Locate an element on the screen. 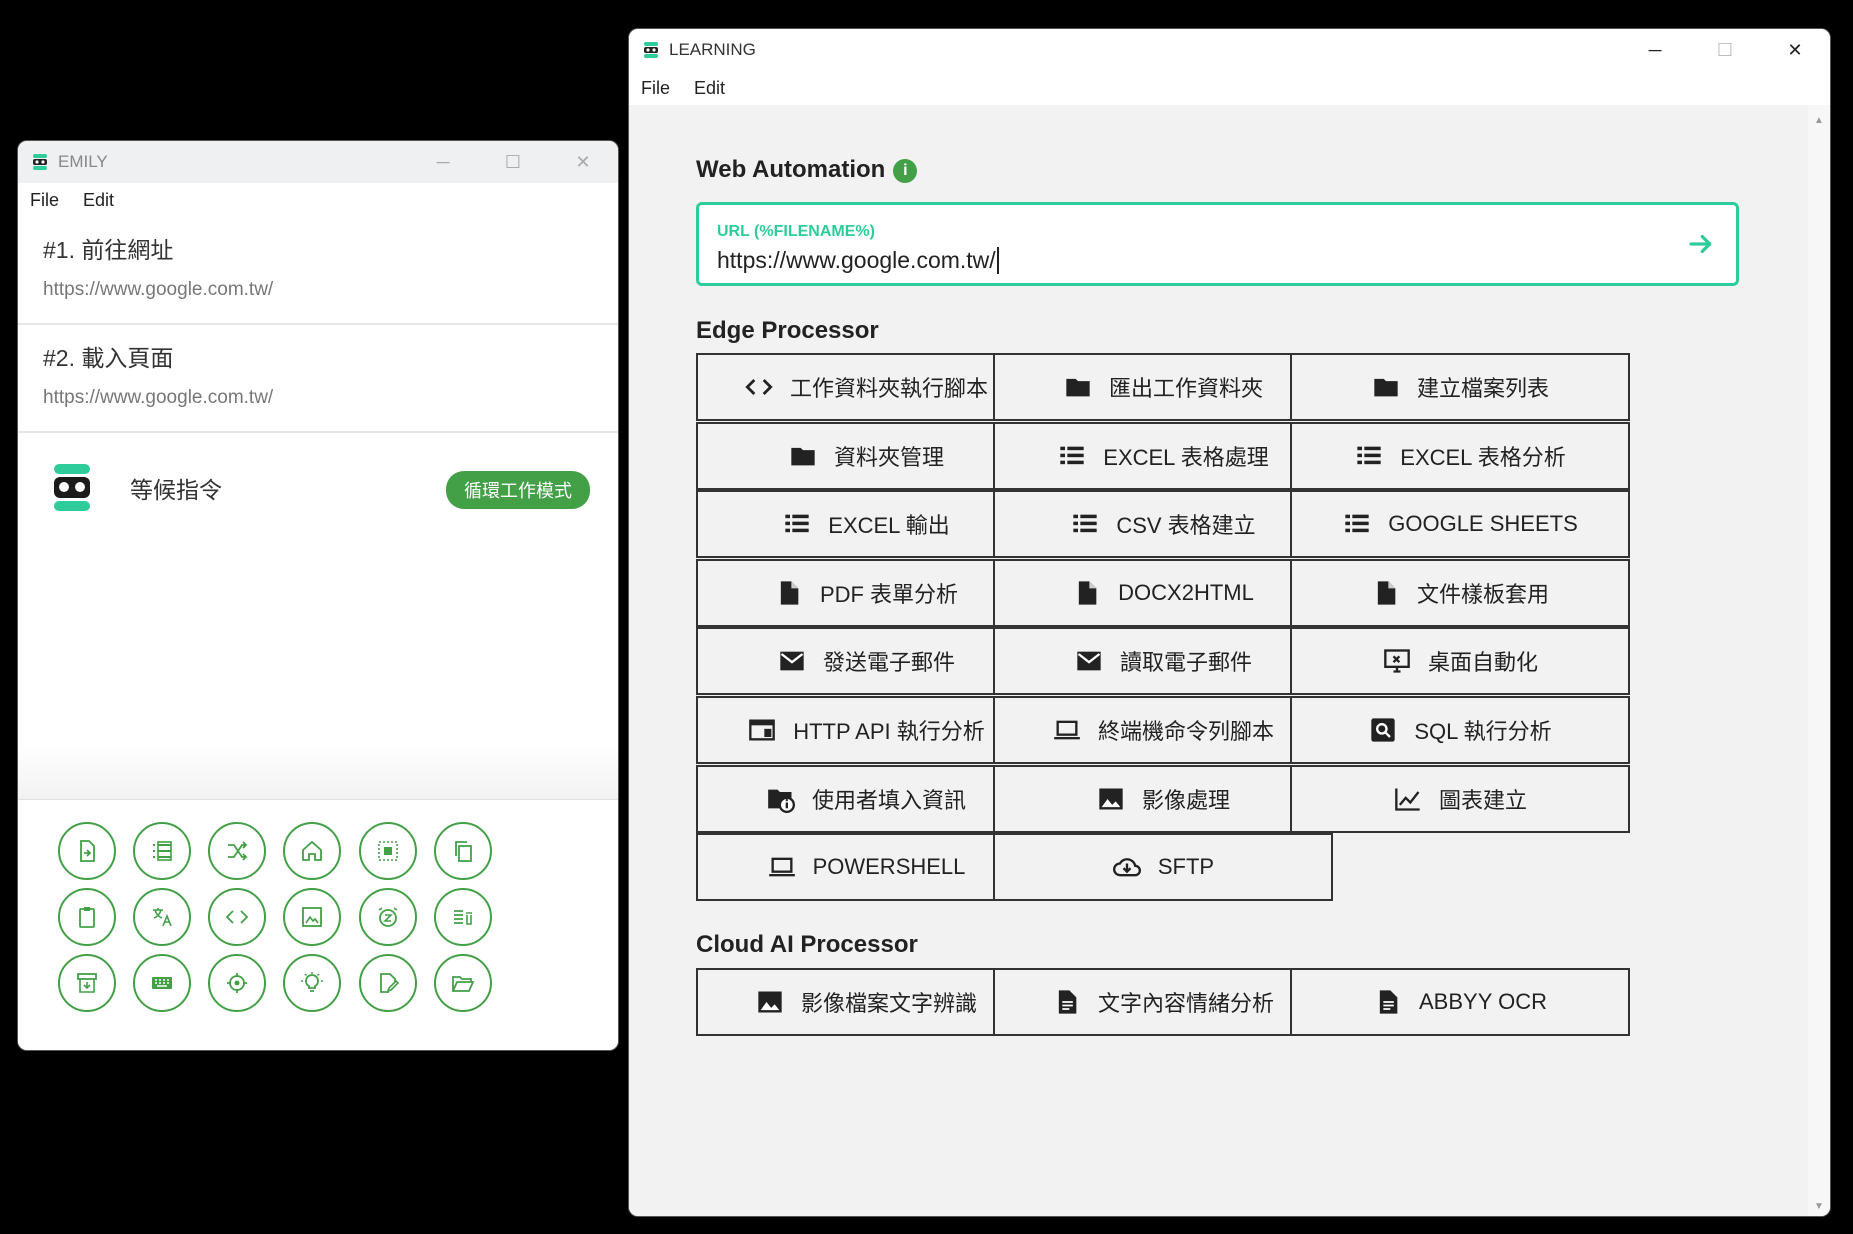 Image resolution: width=1853 pixels, height=1234 pixels. shuffle-tool-button is located at coordinates (237, 851).